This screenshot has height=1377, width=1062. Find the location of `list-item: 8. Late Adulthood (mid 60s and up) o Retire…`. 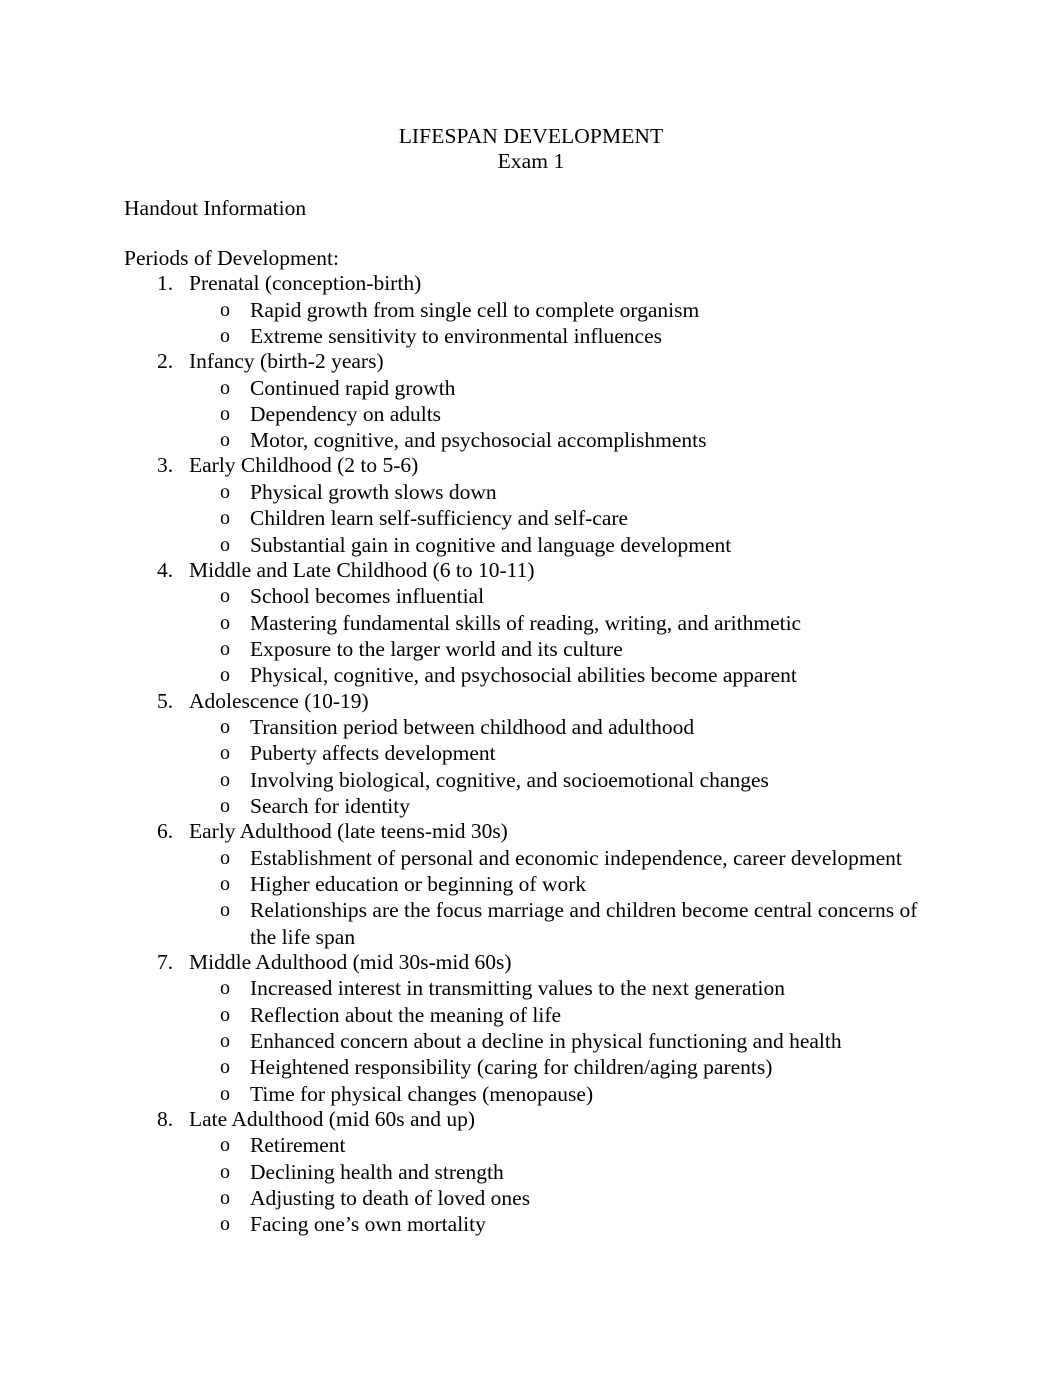

list-item: 8. Late Adulthood (mid 60s and up) o Retire… is located at coordinates (530, 1172).